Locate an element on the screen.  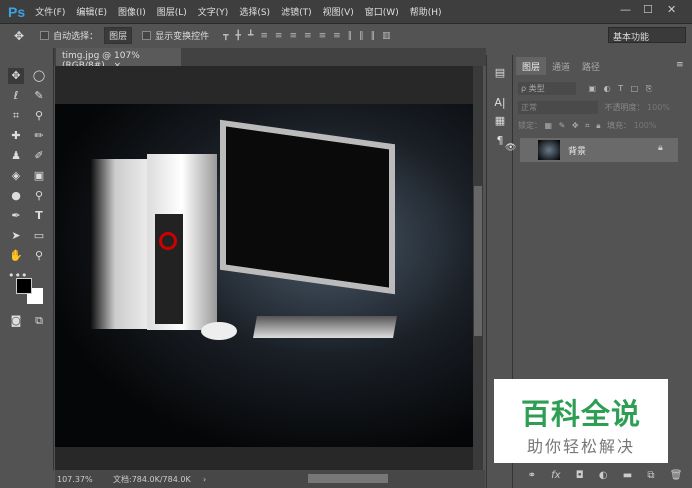
filter-kind-dropdown: ρ 类型 is located at coordinates (547, 88).